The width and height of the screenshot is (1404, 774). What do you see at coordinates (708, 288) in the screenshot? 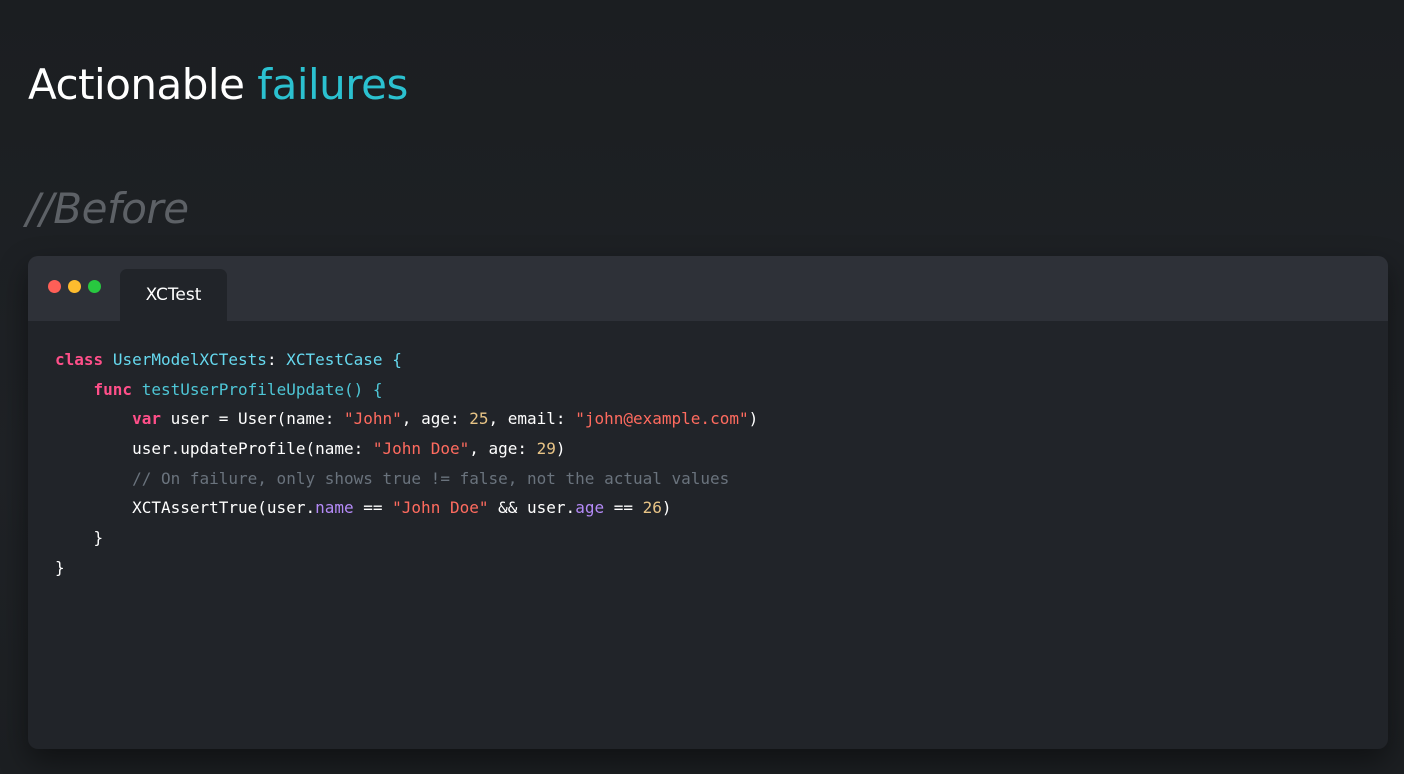
I see `window-titlebar: XCTest` at bounding box center [708, 288].